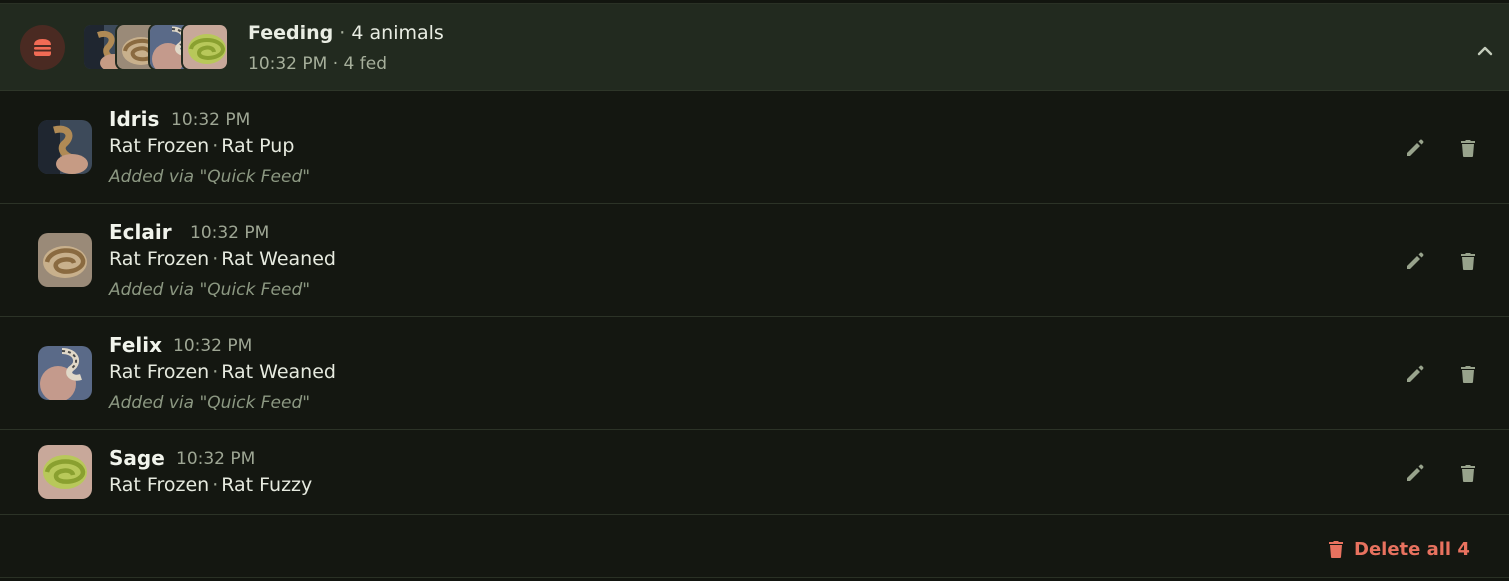  I want to click on animal-name: Eclair, so click(140, 232).